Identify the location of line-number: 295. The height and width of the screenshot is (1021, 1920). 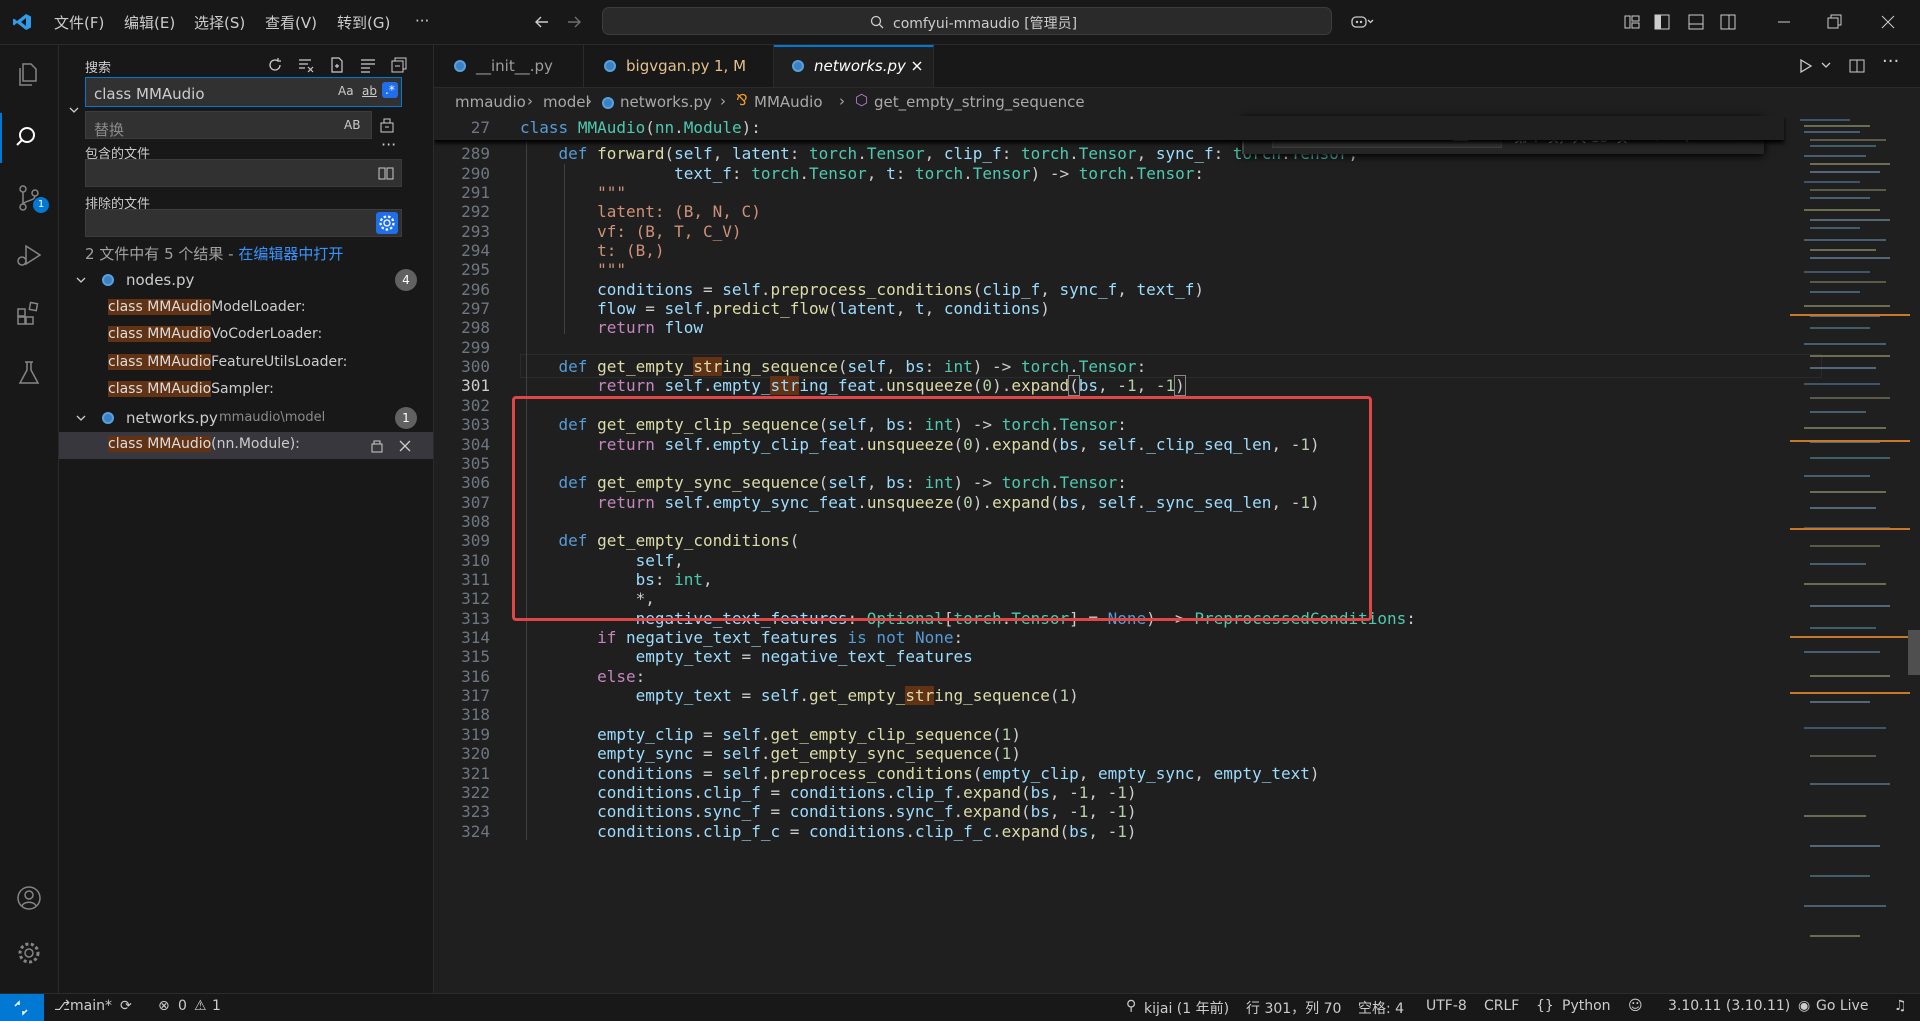
(475, 269).